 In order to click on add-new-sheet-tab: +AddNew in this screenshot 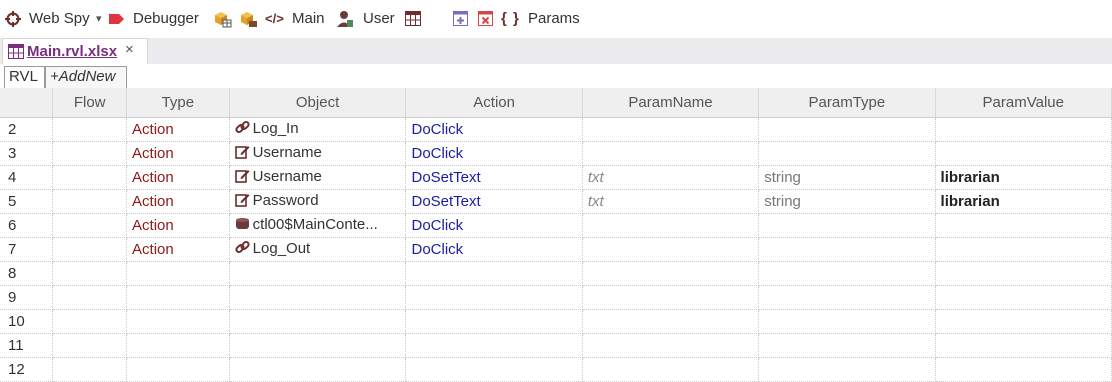, I will do `click(86, 77)`.